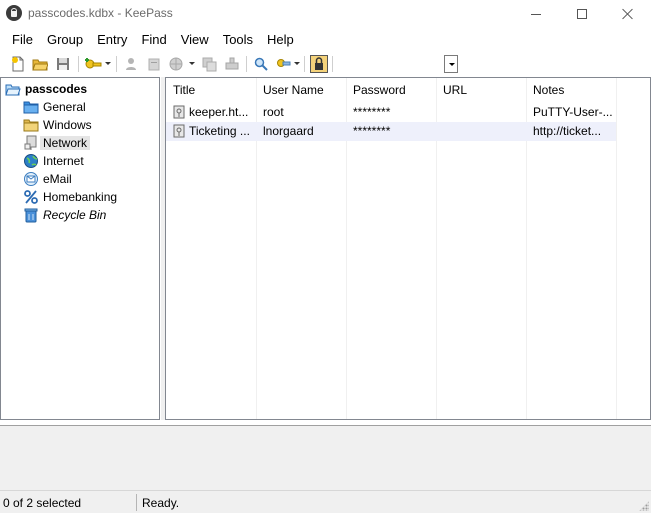 Image resolution: width=651 pixels, height=513 pixels. I want to click on ready-status: Ready., so click(161, 503).